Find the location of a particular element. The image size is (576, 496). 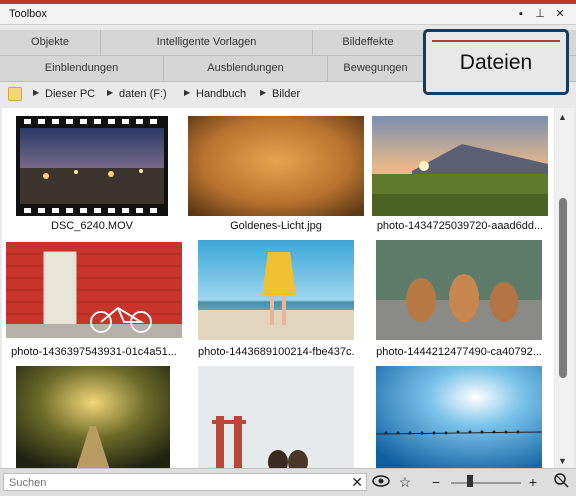

zoom-slider-track is located at coordinates (486, 483).